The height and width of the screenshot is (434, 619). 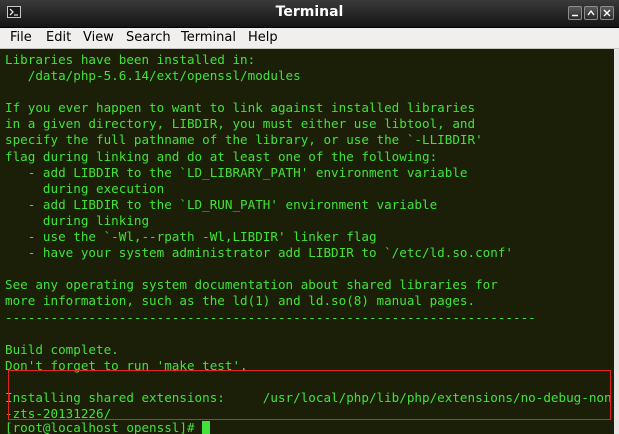 I want to click on maximize-button, so click(x=591, y=13).